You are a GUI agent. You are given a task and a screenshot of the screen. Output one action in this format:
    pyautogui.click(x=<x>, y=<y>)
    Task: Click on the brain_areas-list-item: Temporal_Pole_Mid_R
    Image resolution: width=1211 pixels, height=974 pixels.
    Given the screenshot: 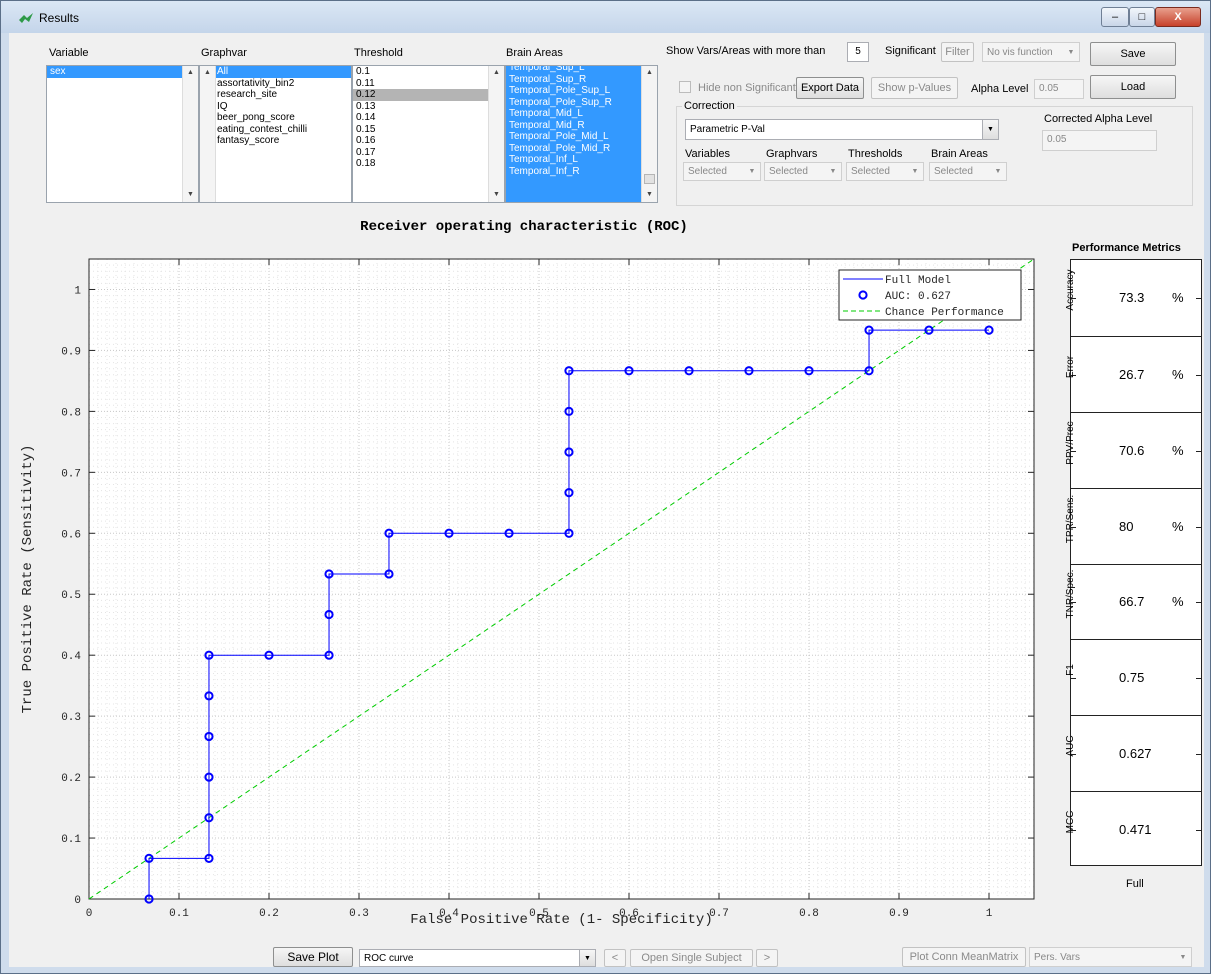 What is the action you would take?
    pyautogui.click(x=581, y=148)
    